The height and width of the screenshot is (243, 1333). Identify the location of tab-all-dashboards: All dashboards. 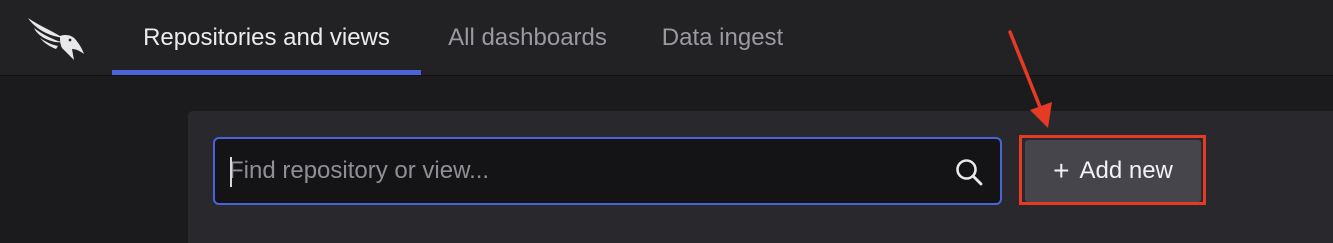
(527, 38).